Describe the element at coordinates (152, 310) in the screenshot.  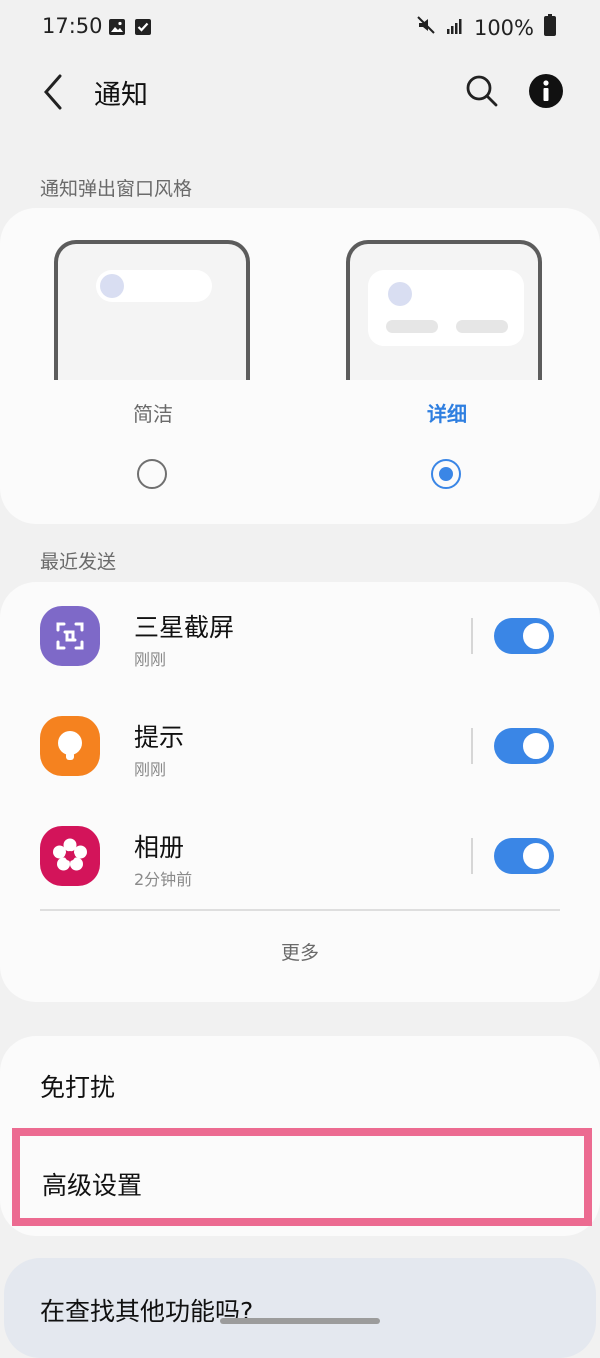
I see `brief-preview` at that location.